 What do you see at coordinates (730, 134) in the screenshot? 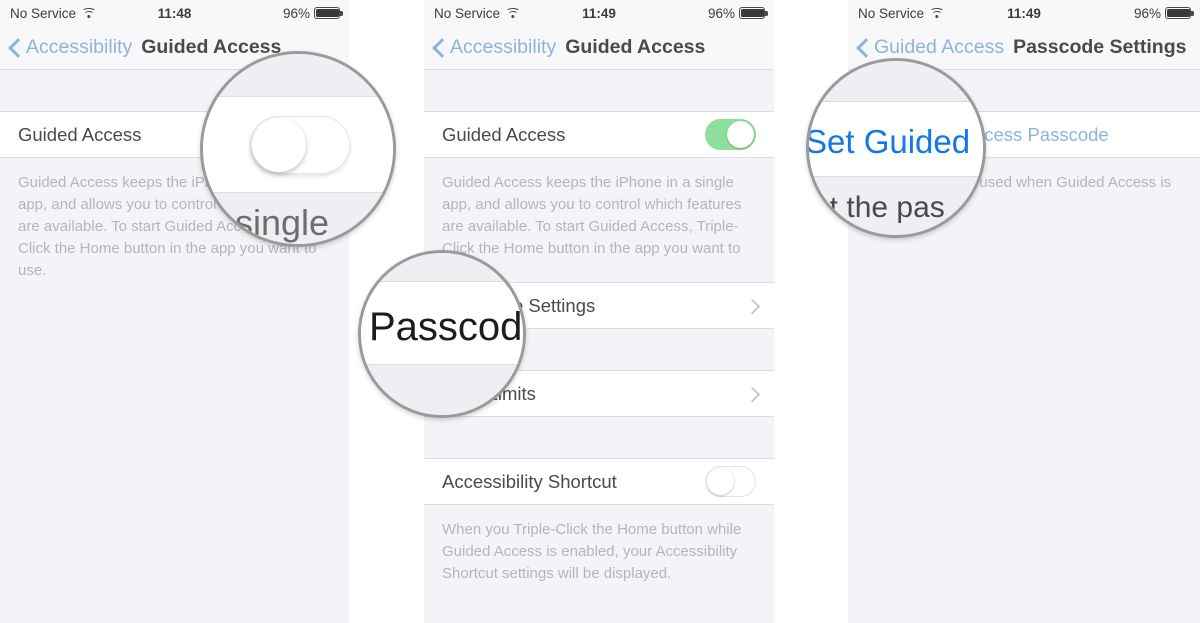
I see `guided-access-toggle` at bounding box center [730, 134].